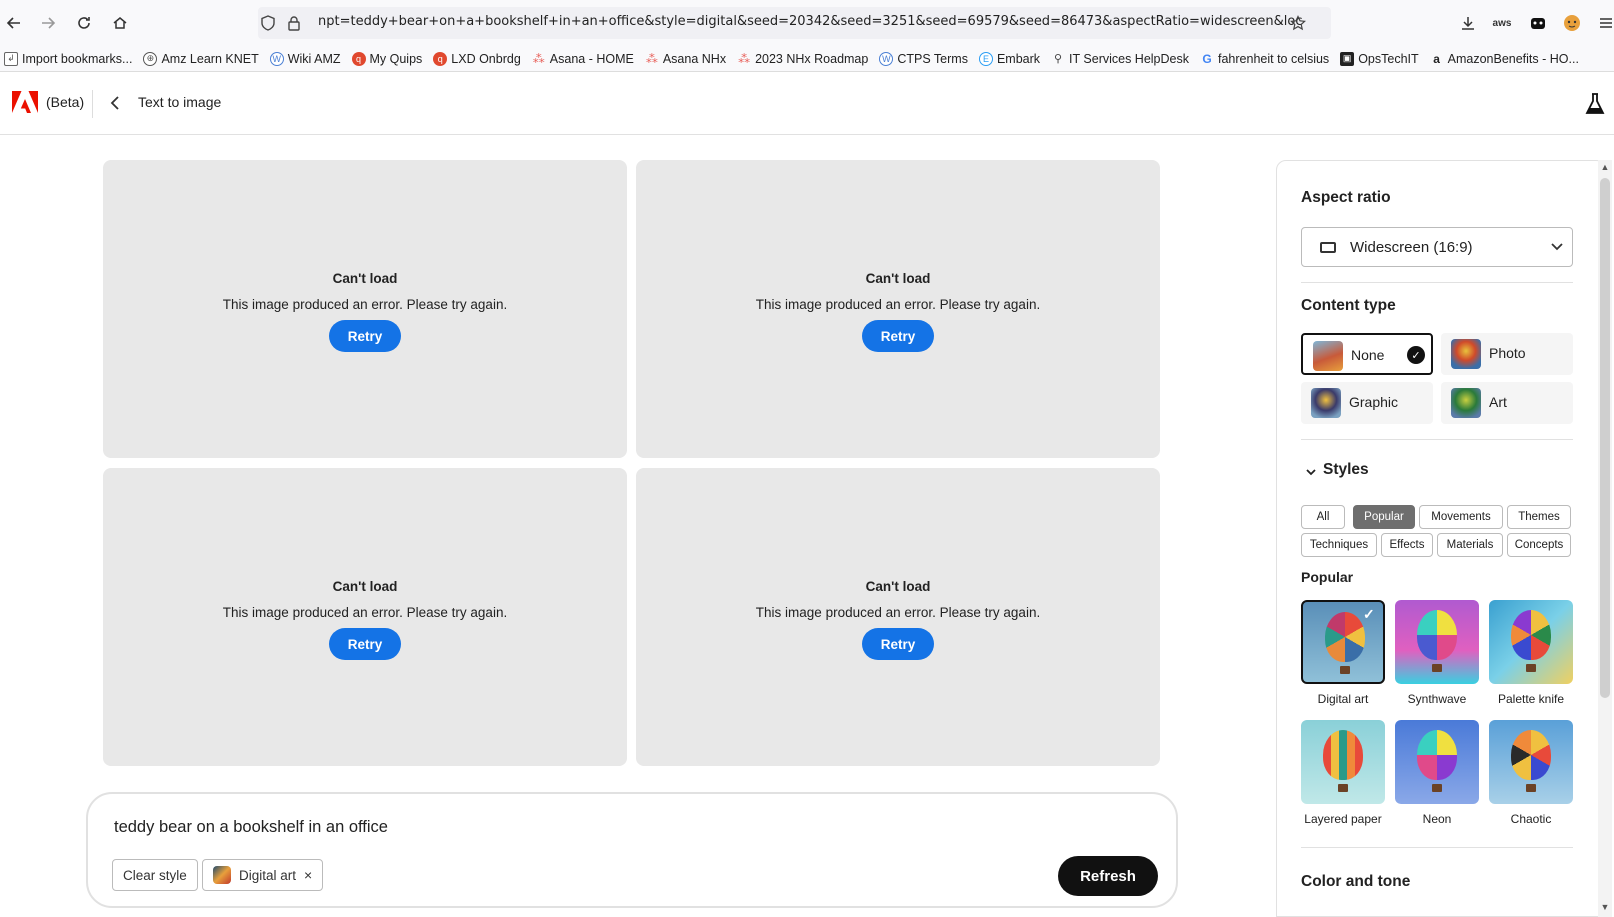 The height and width of the screenshot is (917, 1614). I want to click on panel-scrollbar: ▲ ▼, so click(1605, 538).